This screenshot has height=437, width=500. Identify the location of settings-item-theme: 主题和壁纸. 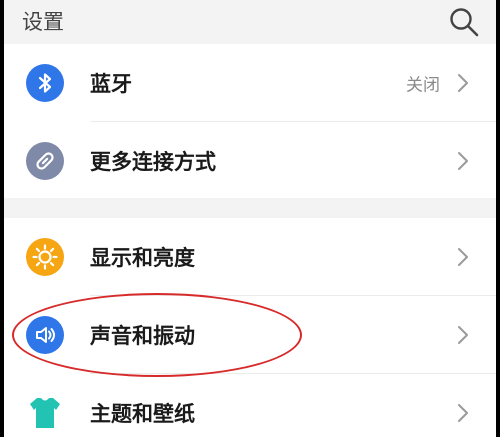
(250, 405).